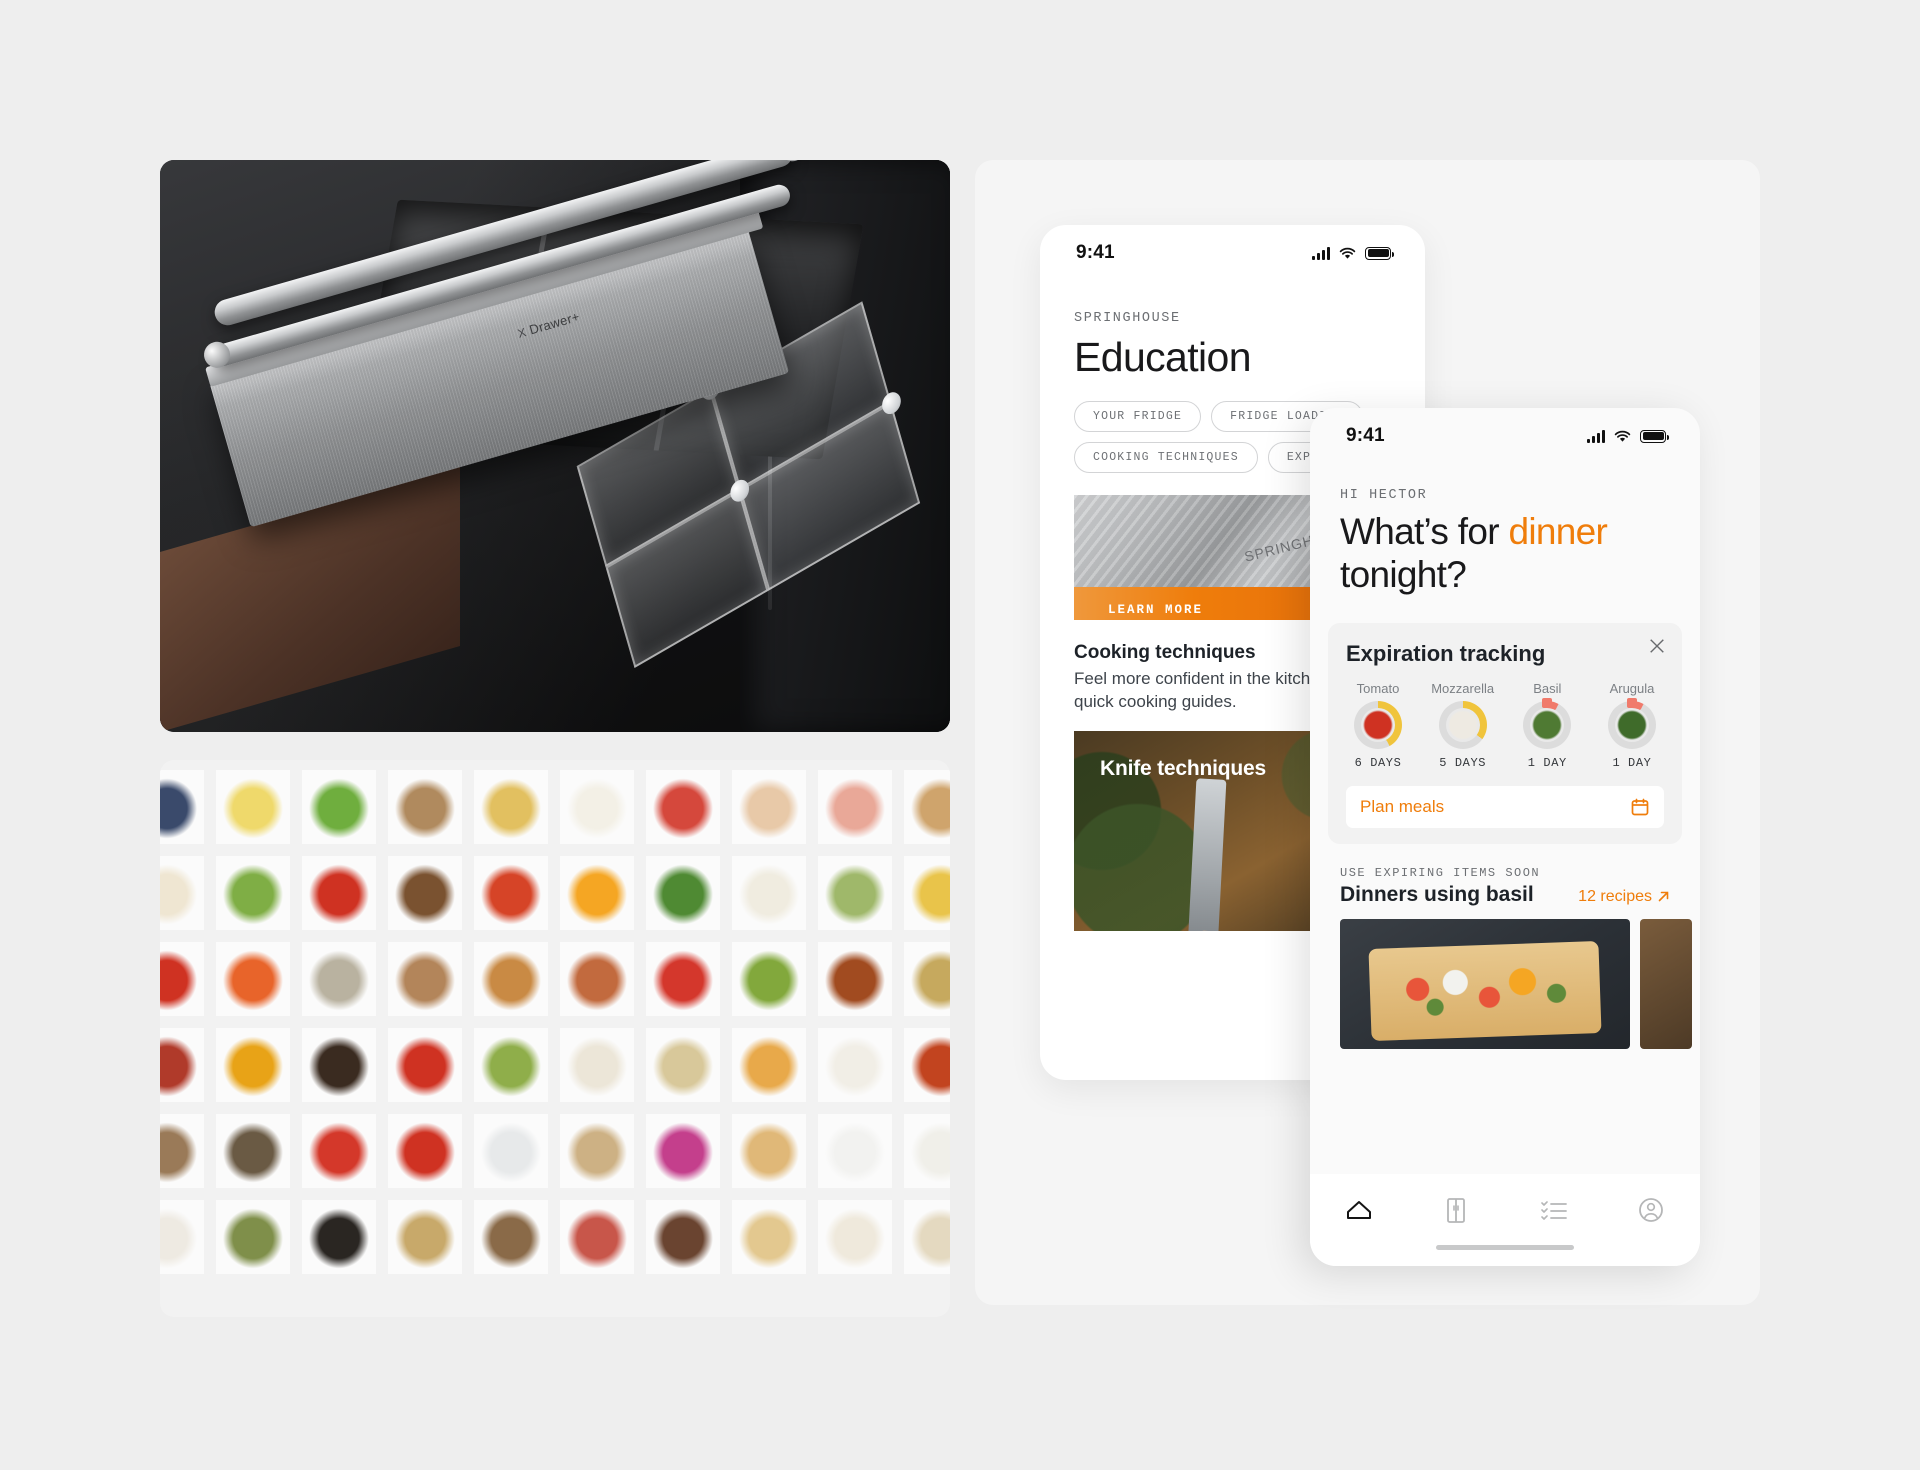  What do you see at coordinates (1365, 435) in the screenshot?
I see `status-time-dinner: 9:41` at bounding box center [1365, 435].